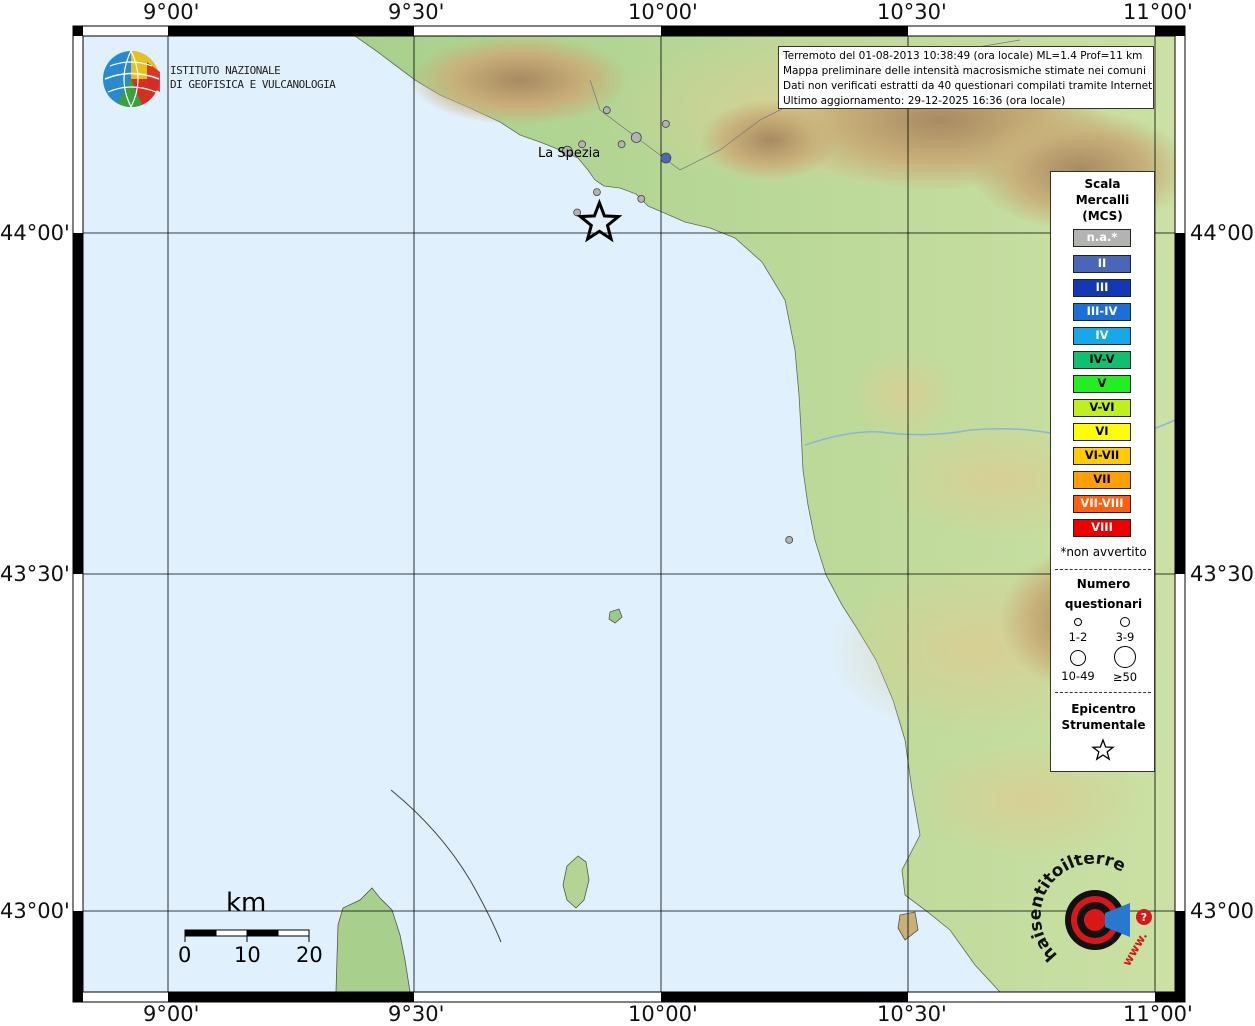 The height and width of the screenshot is (1026, 1255). What do you see at coordinates (1102, 312) in the screenshot?
I see `mcs-level-iii-iv: III-IV` at bounding box center [1102, 312].